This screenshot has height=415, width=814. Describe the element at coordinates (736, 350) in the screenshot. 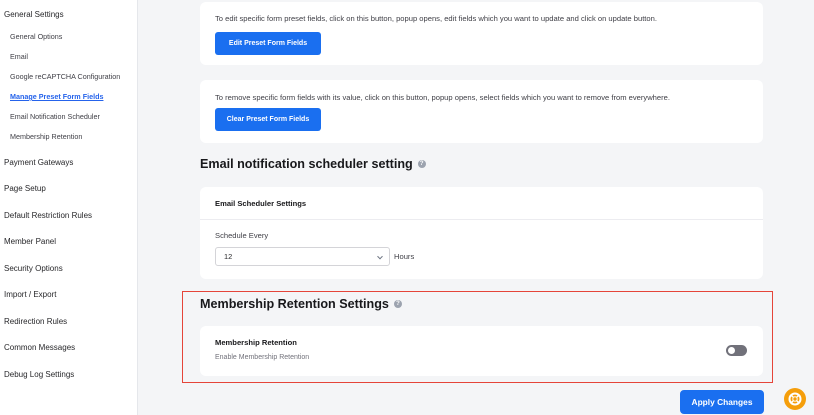

I see `membership-retention-toggle` at that location.